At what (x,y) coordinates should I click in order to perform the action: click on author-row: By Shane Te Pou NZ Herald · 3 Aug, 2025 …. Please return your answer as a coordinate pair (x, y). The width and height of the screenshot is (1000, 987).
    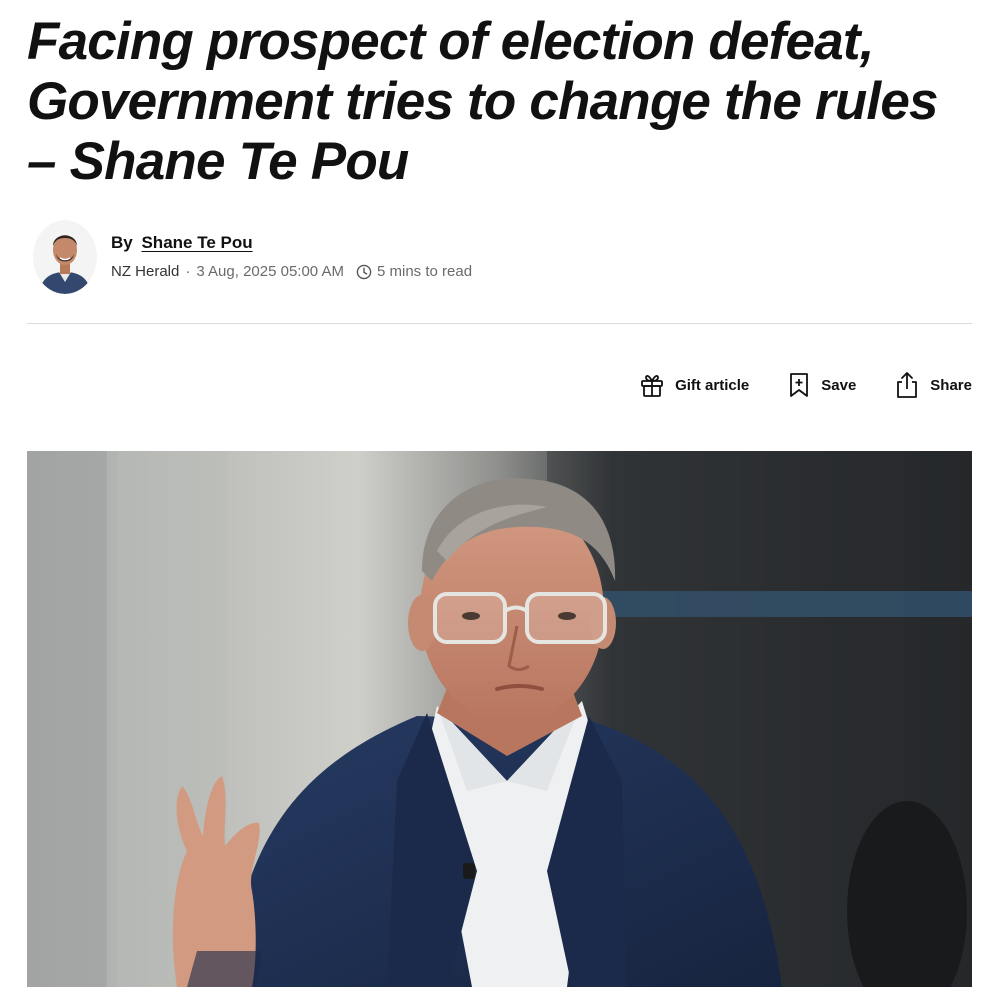
    Looking at the image, I should click on (499, 258).